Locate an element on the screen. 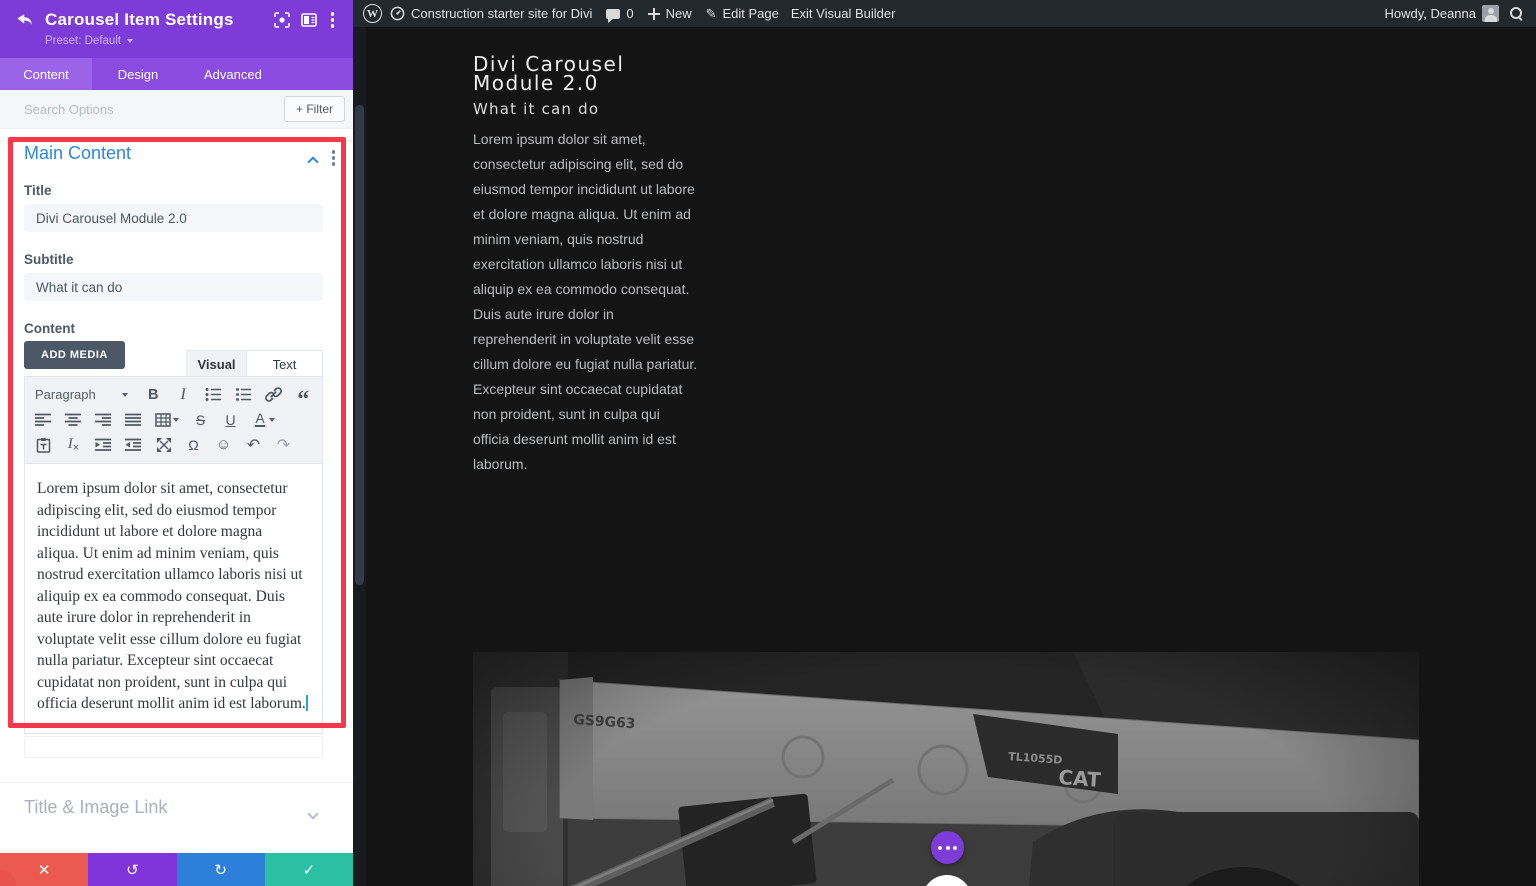 Image resolution: width=1536 pixels, height=886 pixels. content-field-label: Content is located at coordinates (49, 328).